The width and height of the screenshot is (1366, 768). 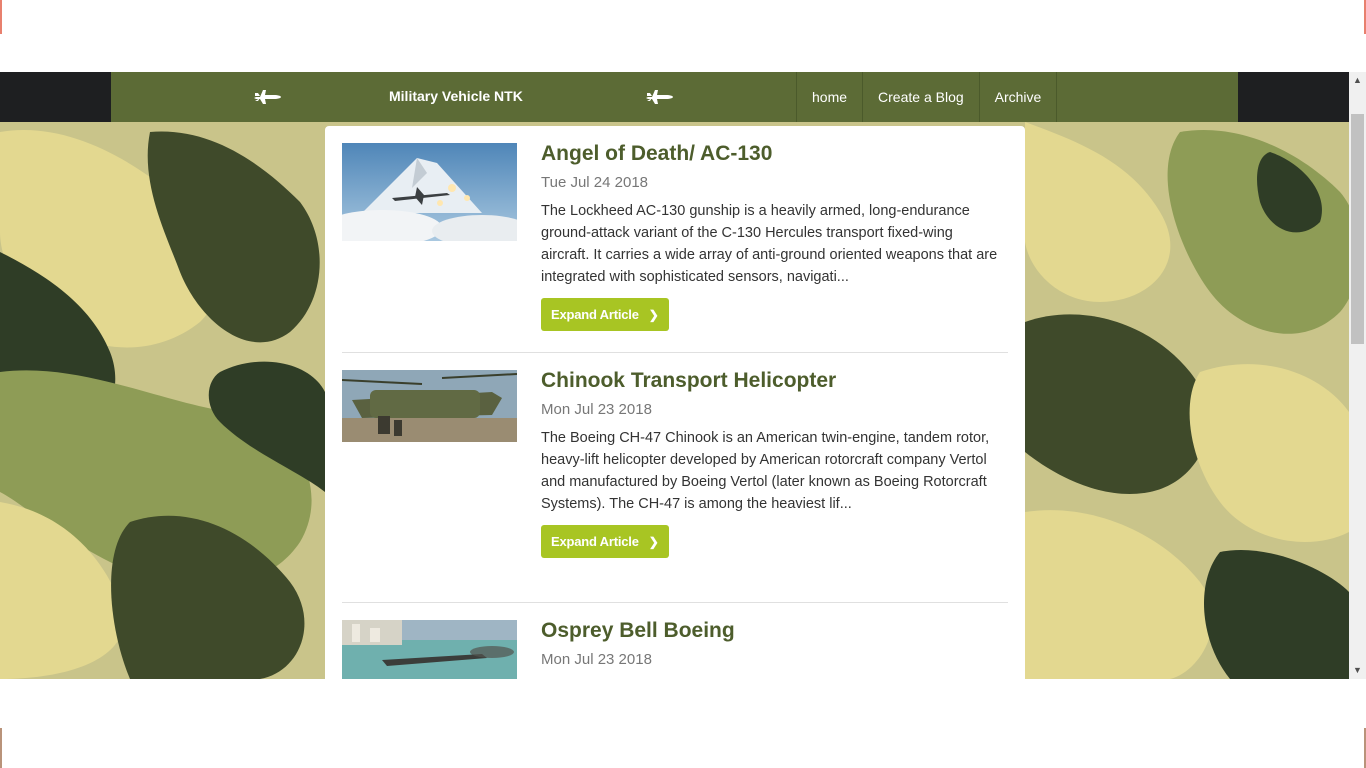 I want to click on scroll-down-arrow-icon: ▼, so click(x=1357, y=670).